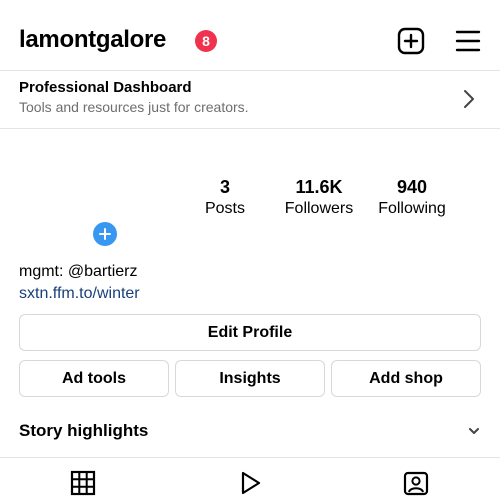  Describe the element at coordinates (105, 87) in the screenshot. I see `dashboard-title: Professional Dashboard` at that location.